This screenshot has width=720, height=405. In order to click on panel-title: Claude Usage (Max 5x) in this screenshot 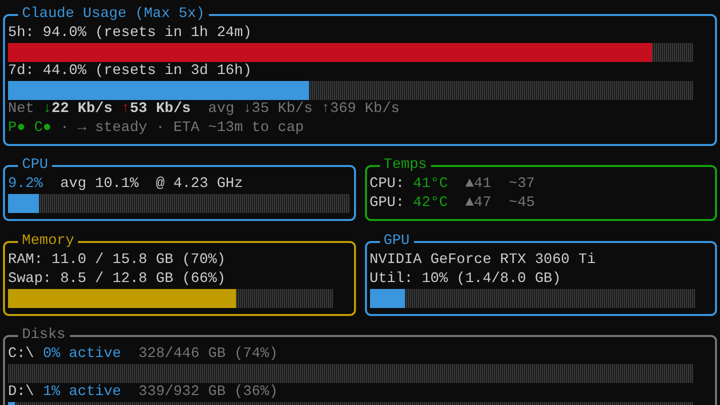, I will do `click(113, 14)`.